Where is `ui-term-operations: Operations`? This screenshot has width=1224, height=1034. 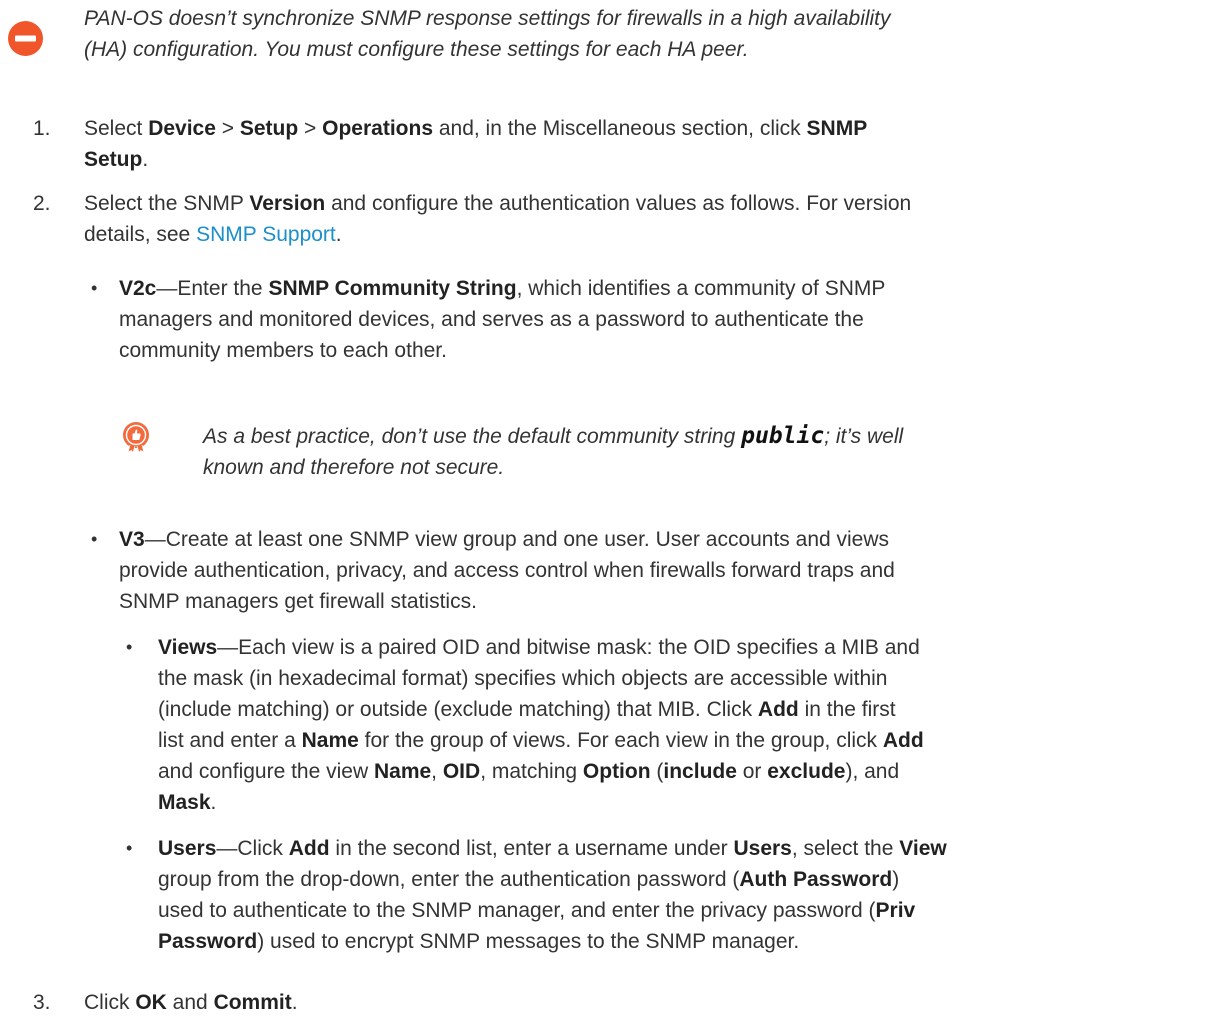
ui-term-operations: Operations is located at coordinates (377, 128).